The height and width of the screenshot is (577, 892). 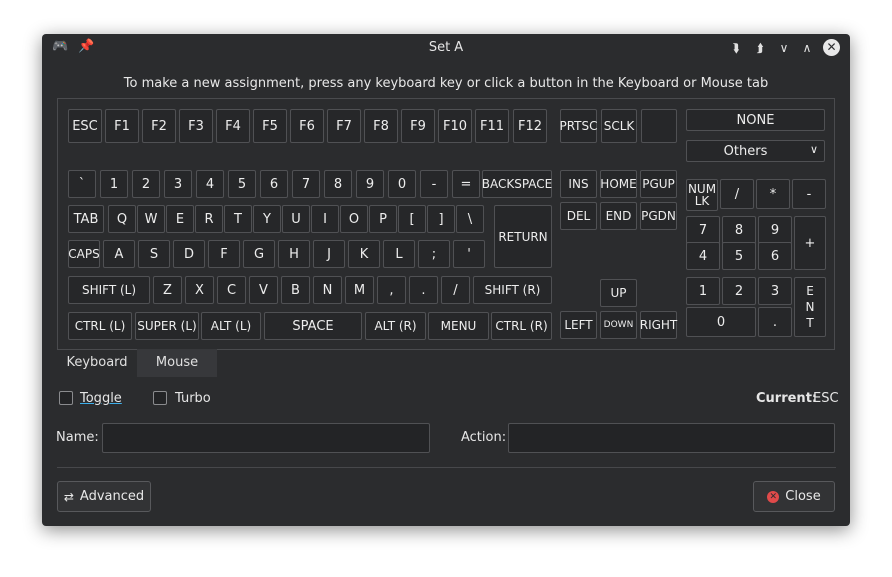 I want to click on key-return: RETURN, so click(x=523, y=236).